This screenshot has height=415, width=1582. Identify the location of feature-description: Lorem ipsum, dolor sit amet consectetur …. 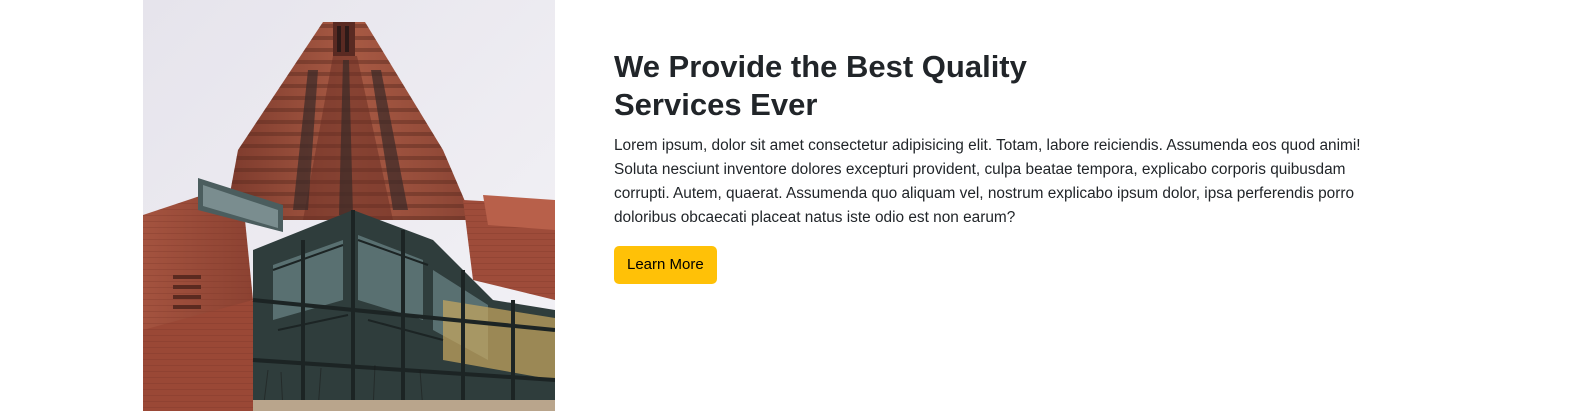
(987, 181).